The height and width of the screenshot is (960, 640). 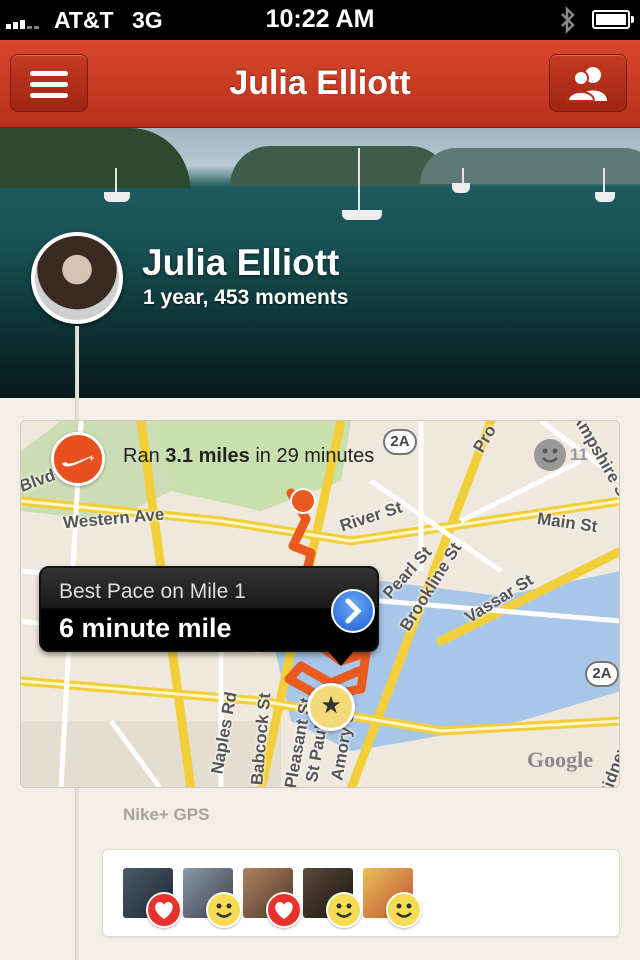 I want to click on battery-icon, so click(x=613, y=19).